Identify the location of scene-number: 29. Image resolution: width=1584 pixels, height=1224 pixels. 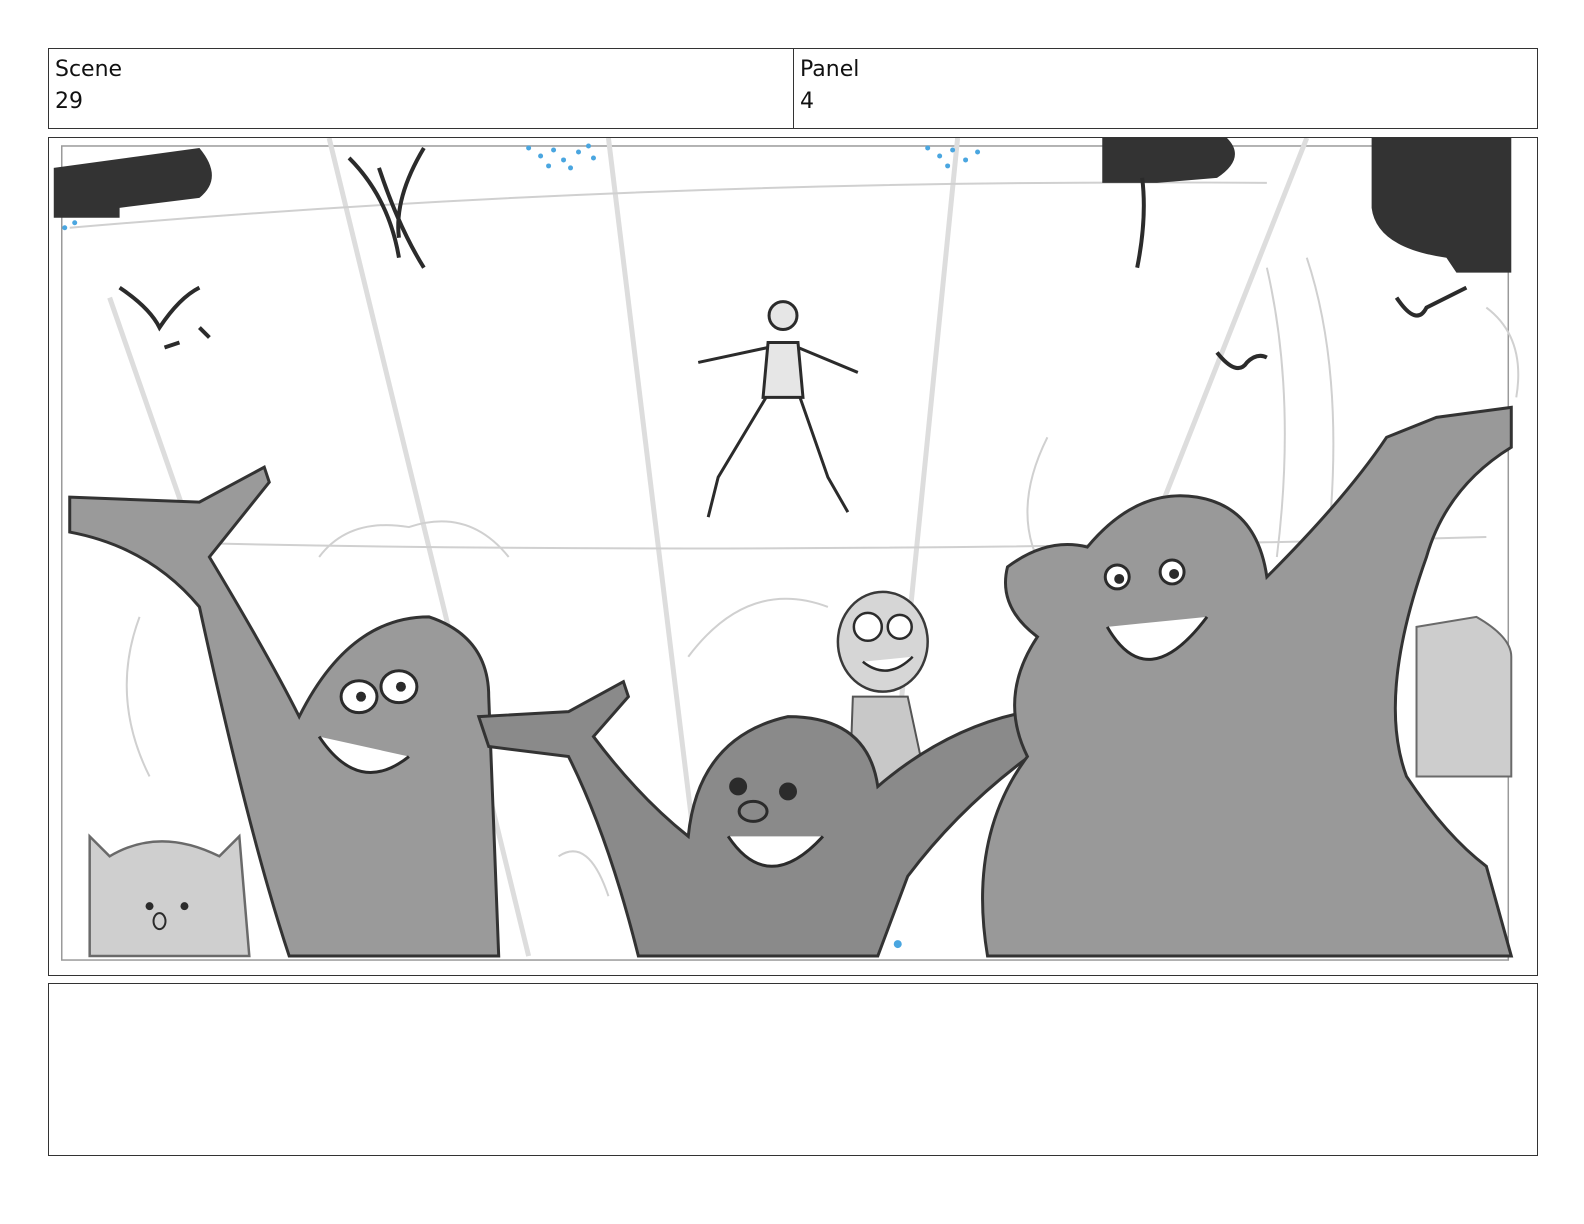
(69, 101).